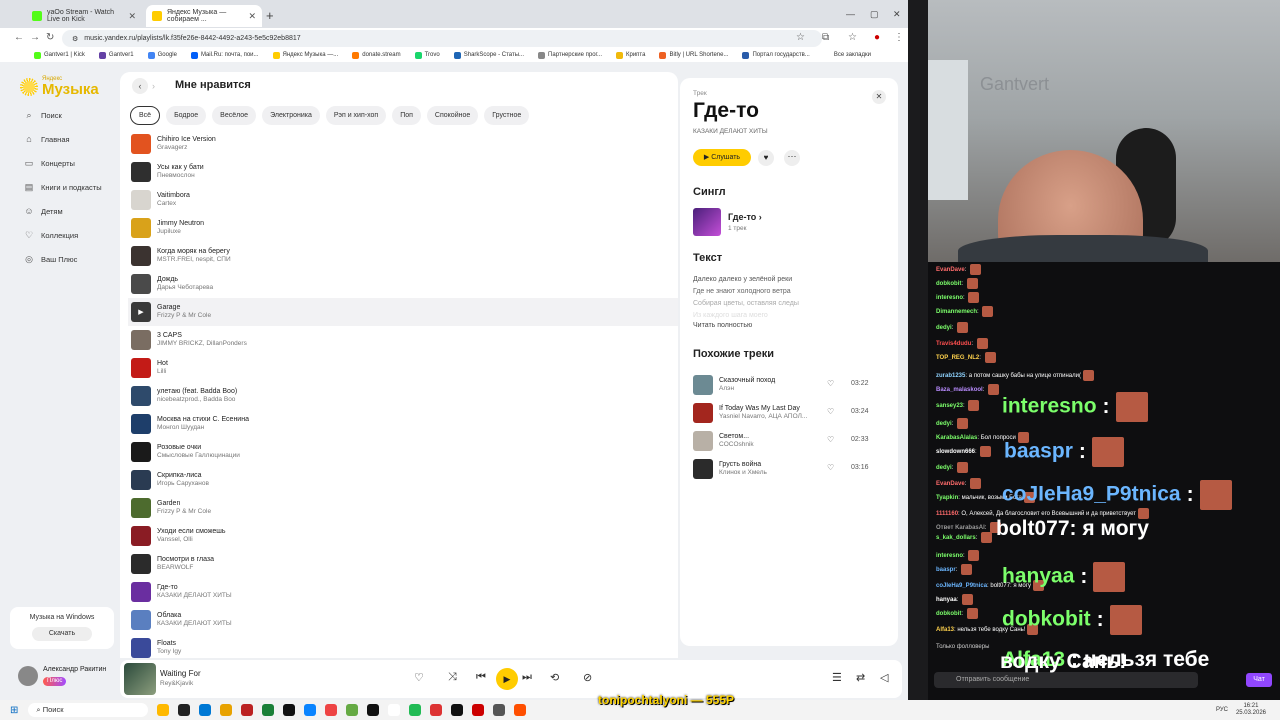 Image resolution: width=1280 pixels, height=720 pixels. Describe the element at coordinates (62, 676) in the screenshot. I see `user-profile: Александр Ракитин Плюс` at that location.